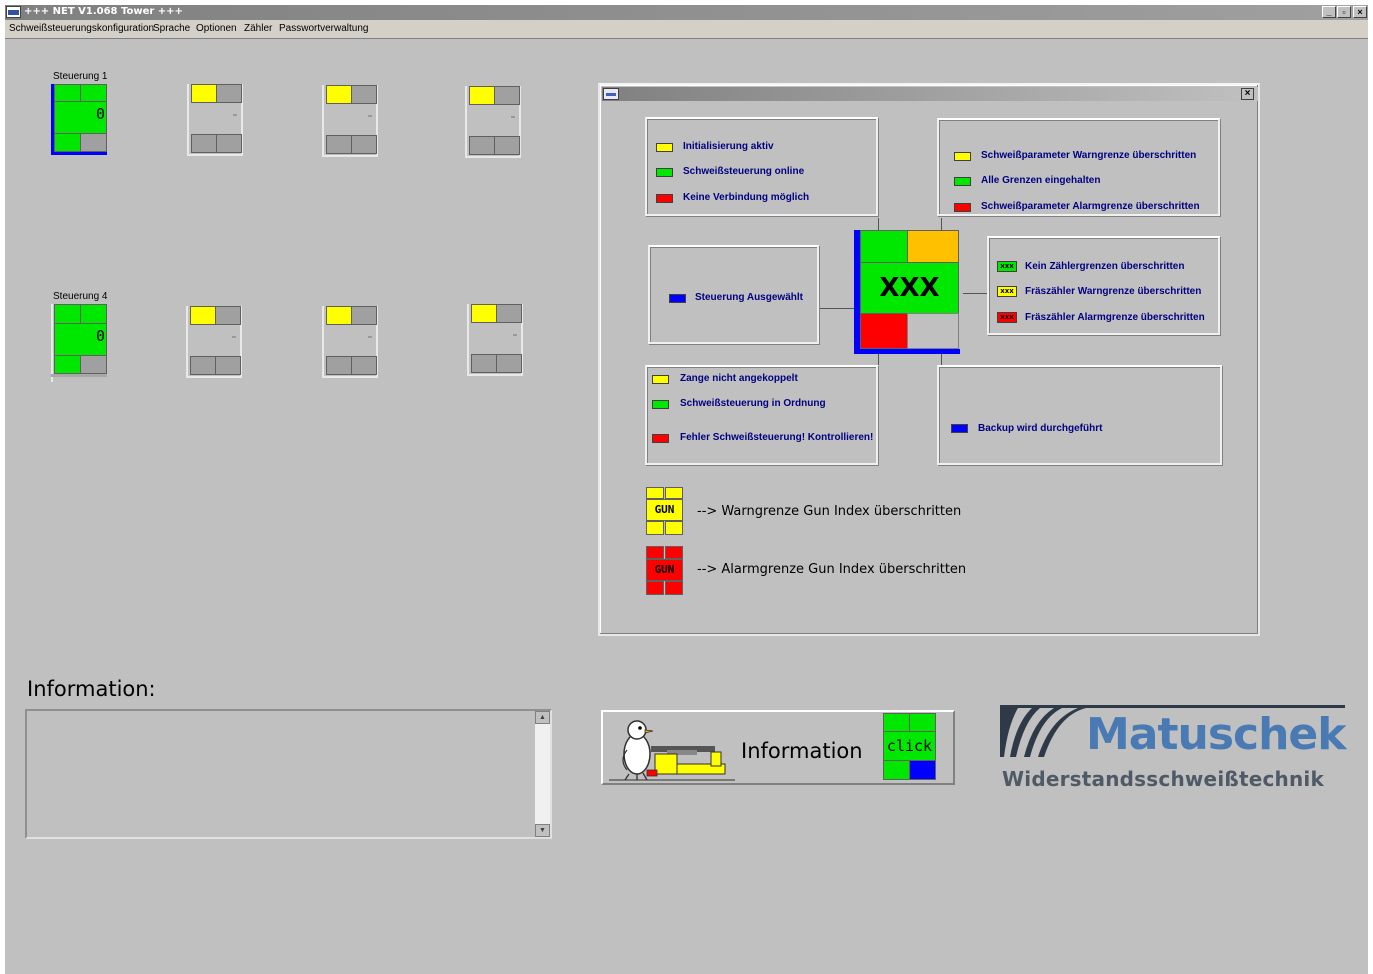  I want to click on menu-zaehler: Zähler, so click(258, 28).